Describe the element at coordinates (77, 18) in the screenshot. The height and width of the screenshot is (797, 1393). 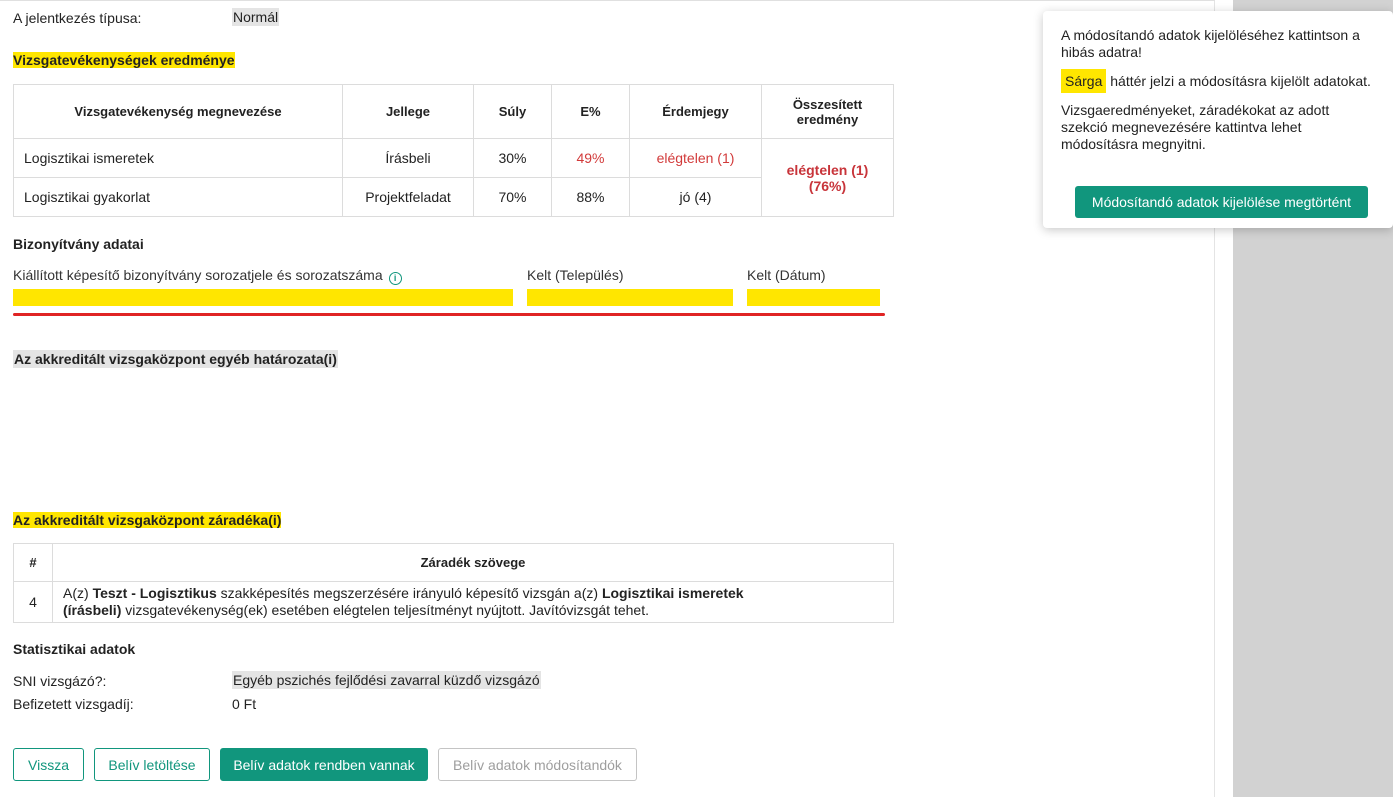
I see `report-type-label: A jelentkezés típusa:` at that location.